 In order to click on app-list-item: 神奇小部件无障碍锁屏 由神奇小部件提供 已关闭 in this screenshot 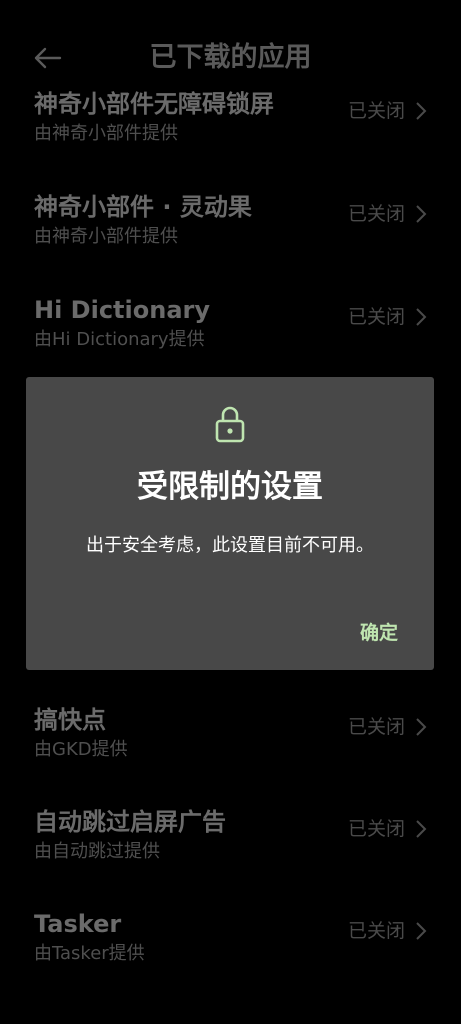, I will do `click(230, 140)`.